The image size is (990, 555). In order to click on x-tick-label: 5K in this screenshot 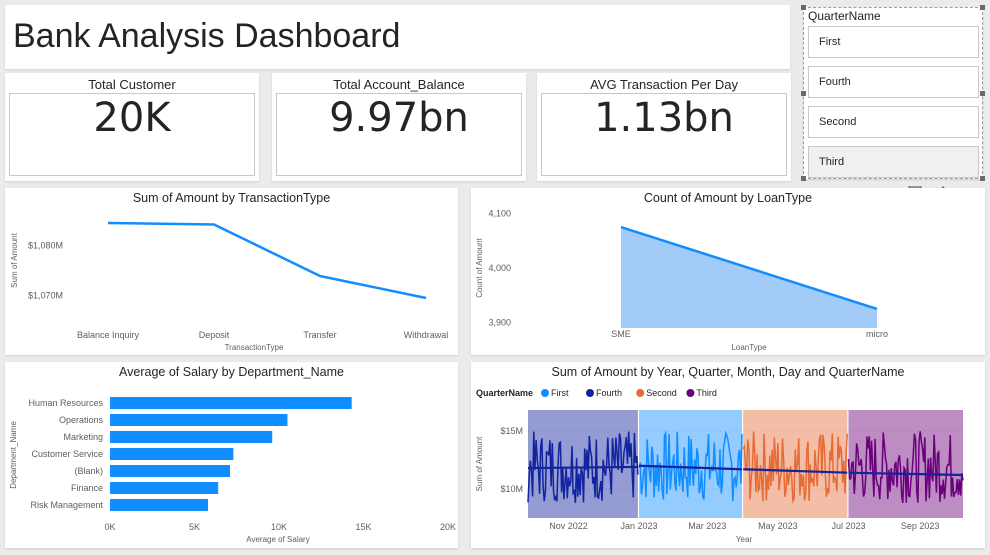, I will do `click(194, 527)`.